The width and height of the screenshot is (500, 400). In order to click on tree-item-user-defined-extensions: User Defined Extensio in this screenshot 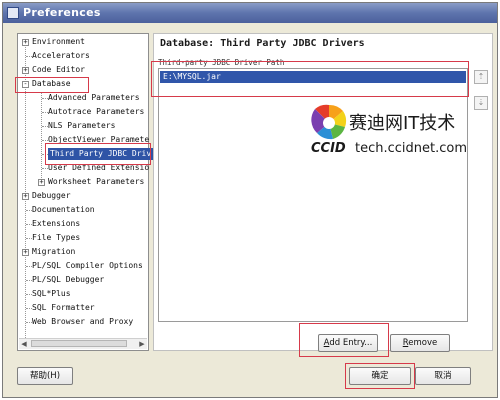, I will do `click(98, 168)`.